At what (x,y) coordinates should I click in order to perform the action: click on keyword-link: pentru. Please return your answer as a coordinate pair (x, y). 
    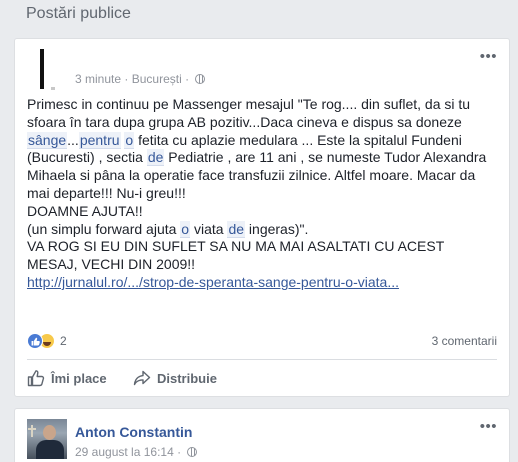
    Looking at the image, I should click on (99, 140).